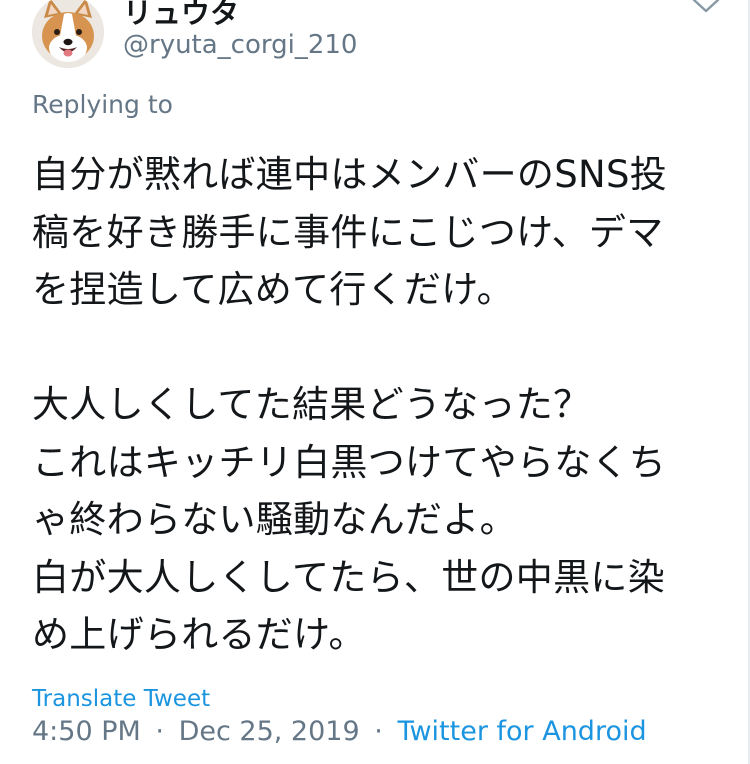  What do you see at coordinates (311, 404) in the screenshot?
I see `tweet-text-line: 大人しくしてた結果どうなった？` at bounding box center [311, 404].